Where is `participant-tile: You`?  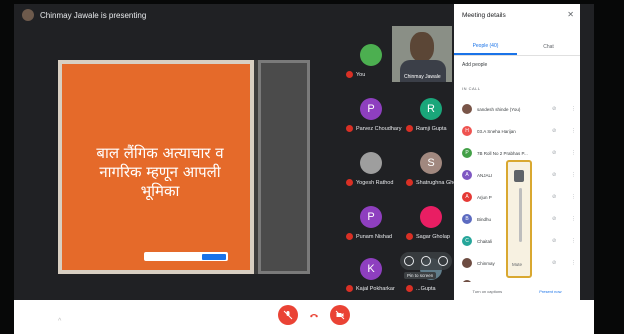 participant-tile: You is located at coordinates (372, 64).